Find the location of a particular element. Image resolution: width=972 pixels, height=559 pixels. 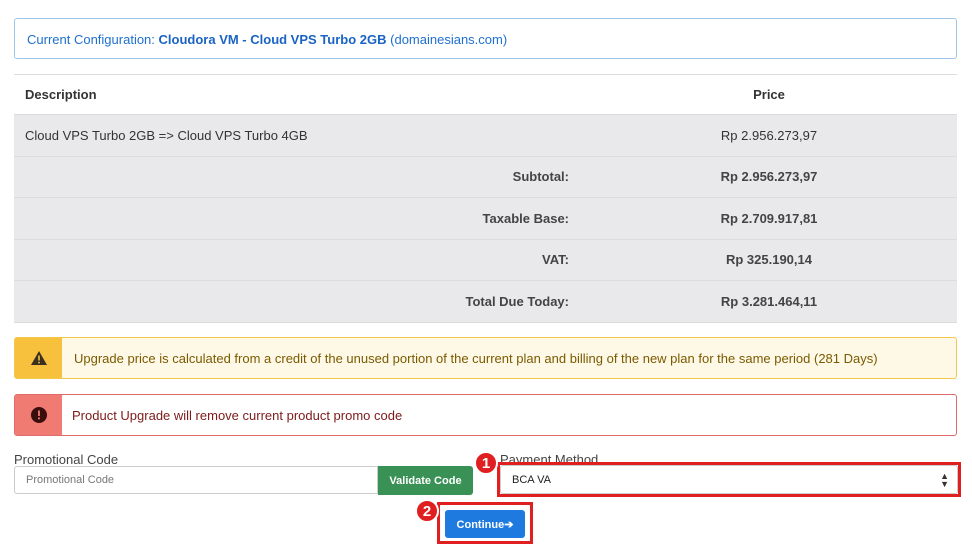

vat-value: Rp 325.190,14 is located at coordinates (768, 260).